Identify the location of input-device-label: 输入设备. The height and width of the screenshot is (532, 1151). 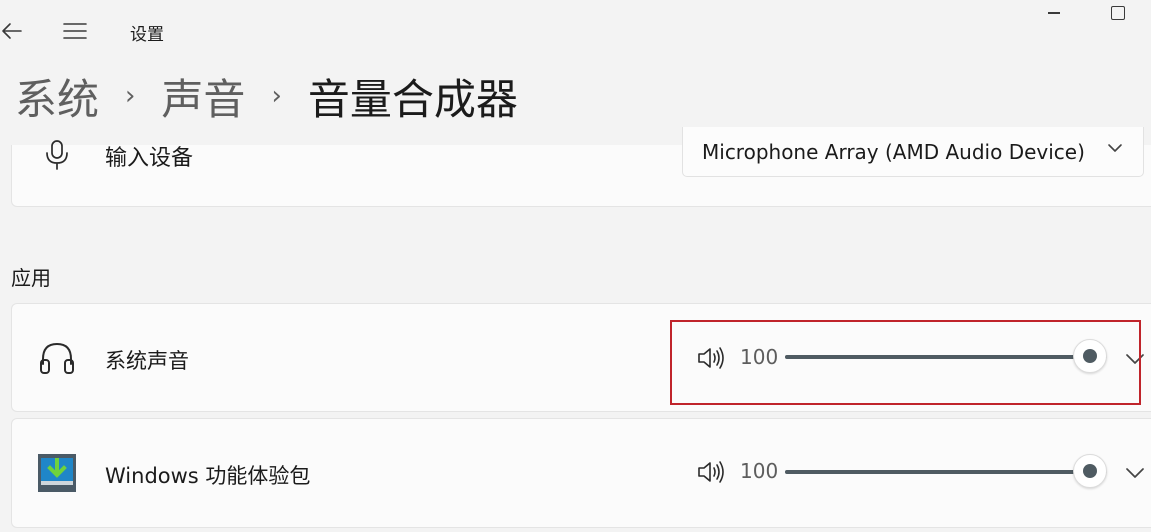
(149, 158).